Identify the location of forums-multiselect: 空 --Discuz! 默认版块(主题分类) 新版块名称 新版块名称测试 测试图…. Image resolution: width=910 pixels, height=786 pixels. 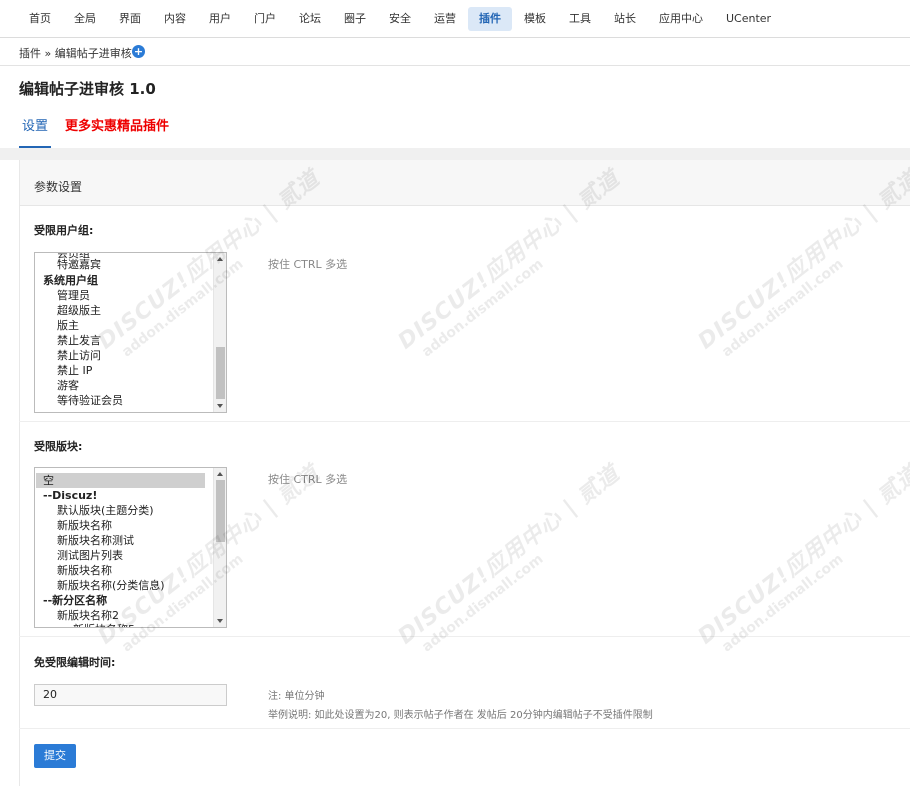
(130, 547).